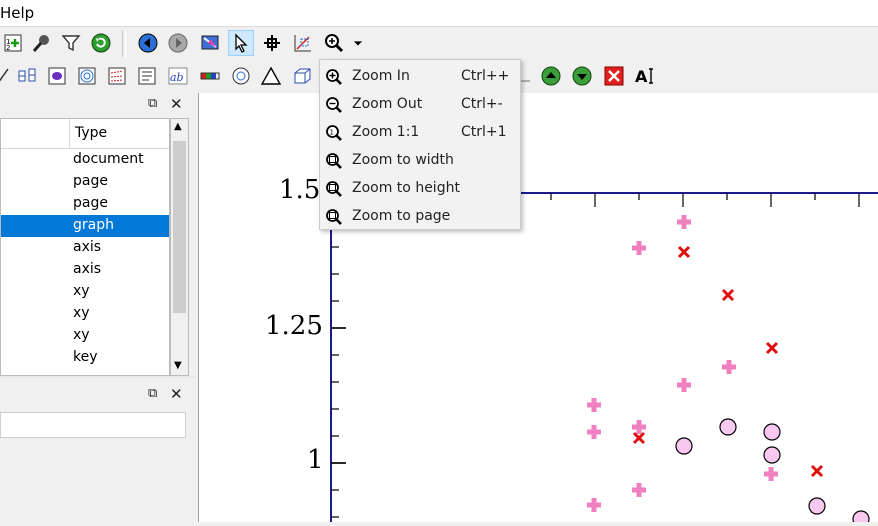  I want to click on chevron-down-icon, so click(358, 43).